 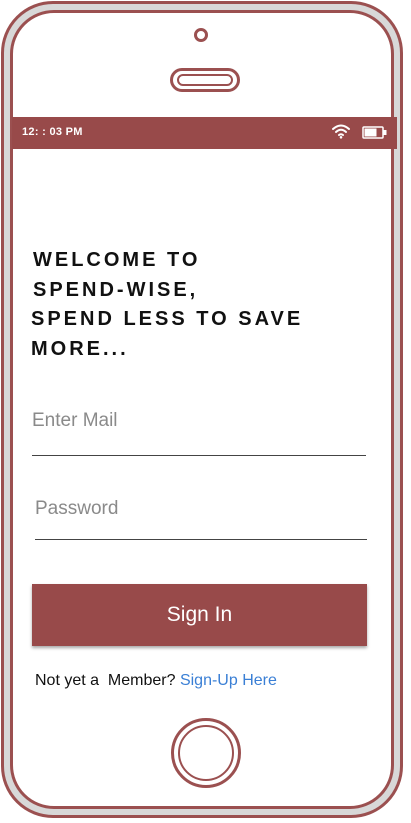 What do you see at coordinates (116, 289) in the screenshot?
I see `welcome-line-2: SPEND-WISE,` at bounding box center [116, 289].